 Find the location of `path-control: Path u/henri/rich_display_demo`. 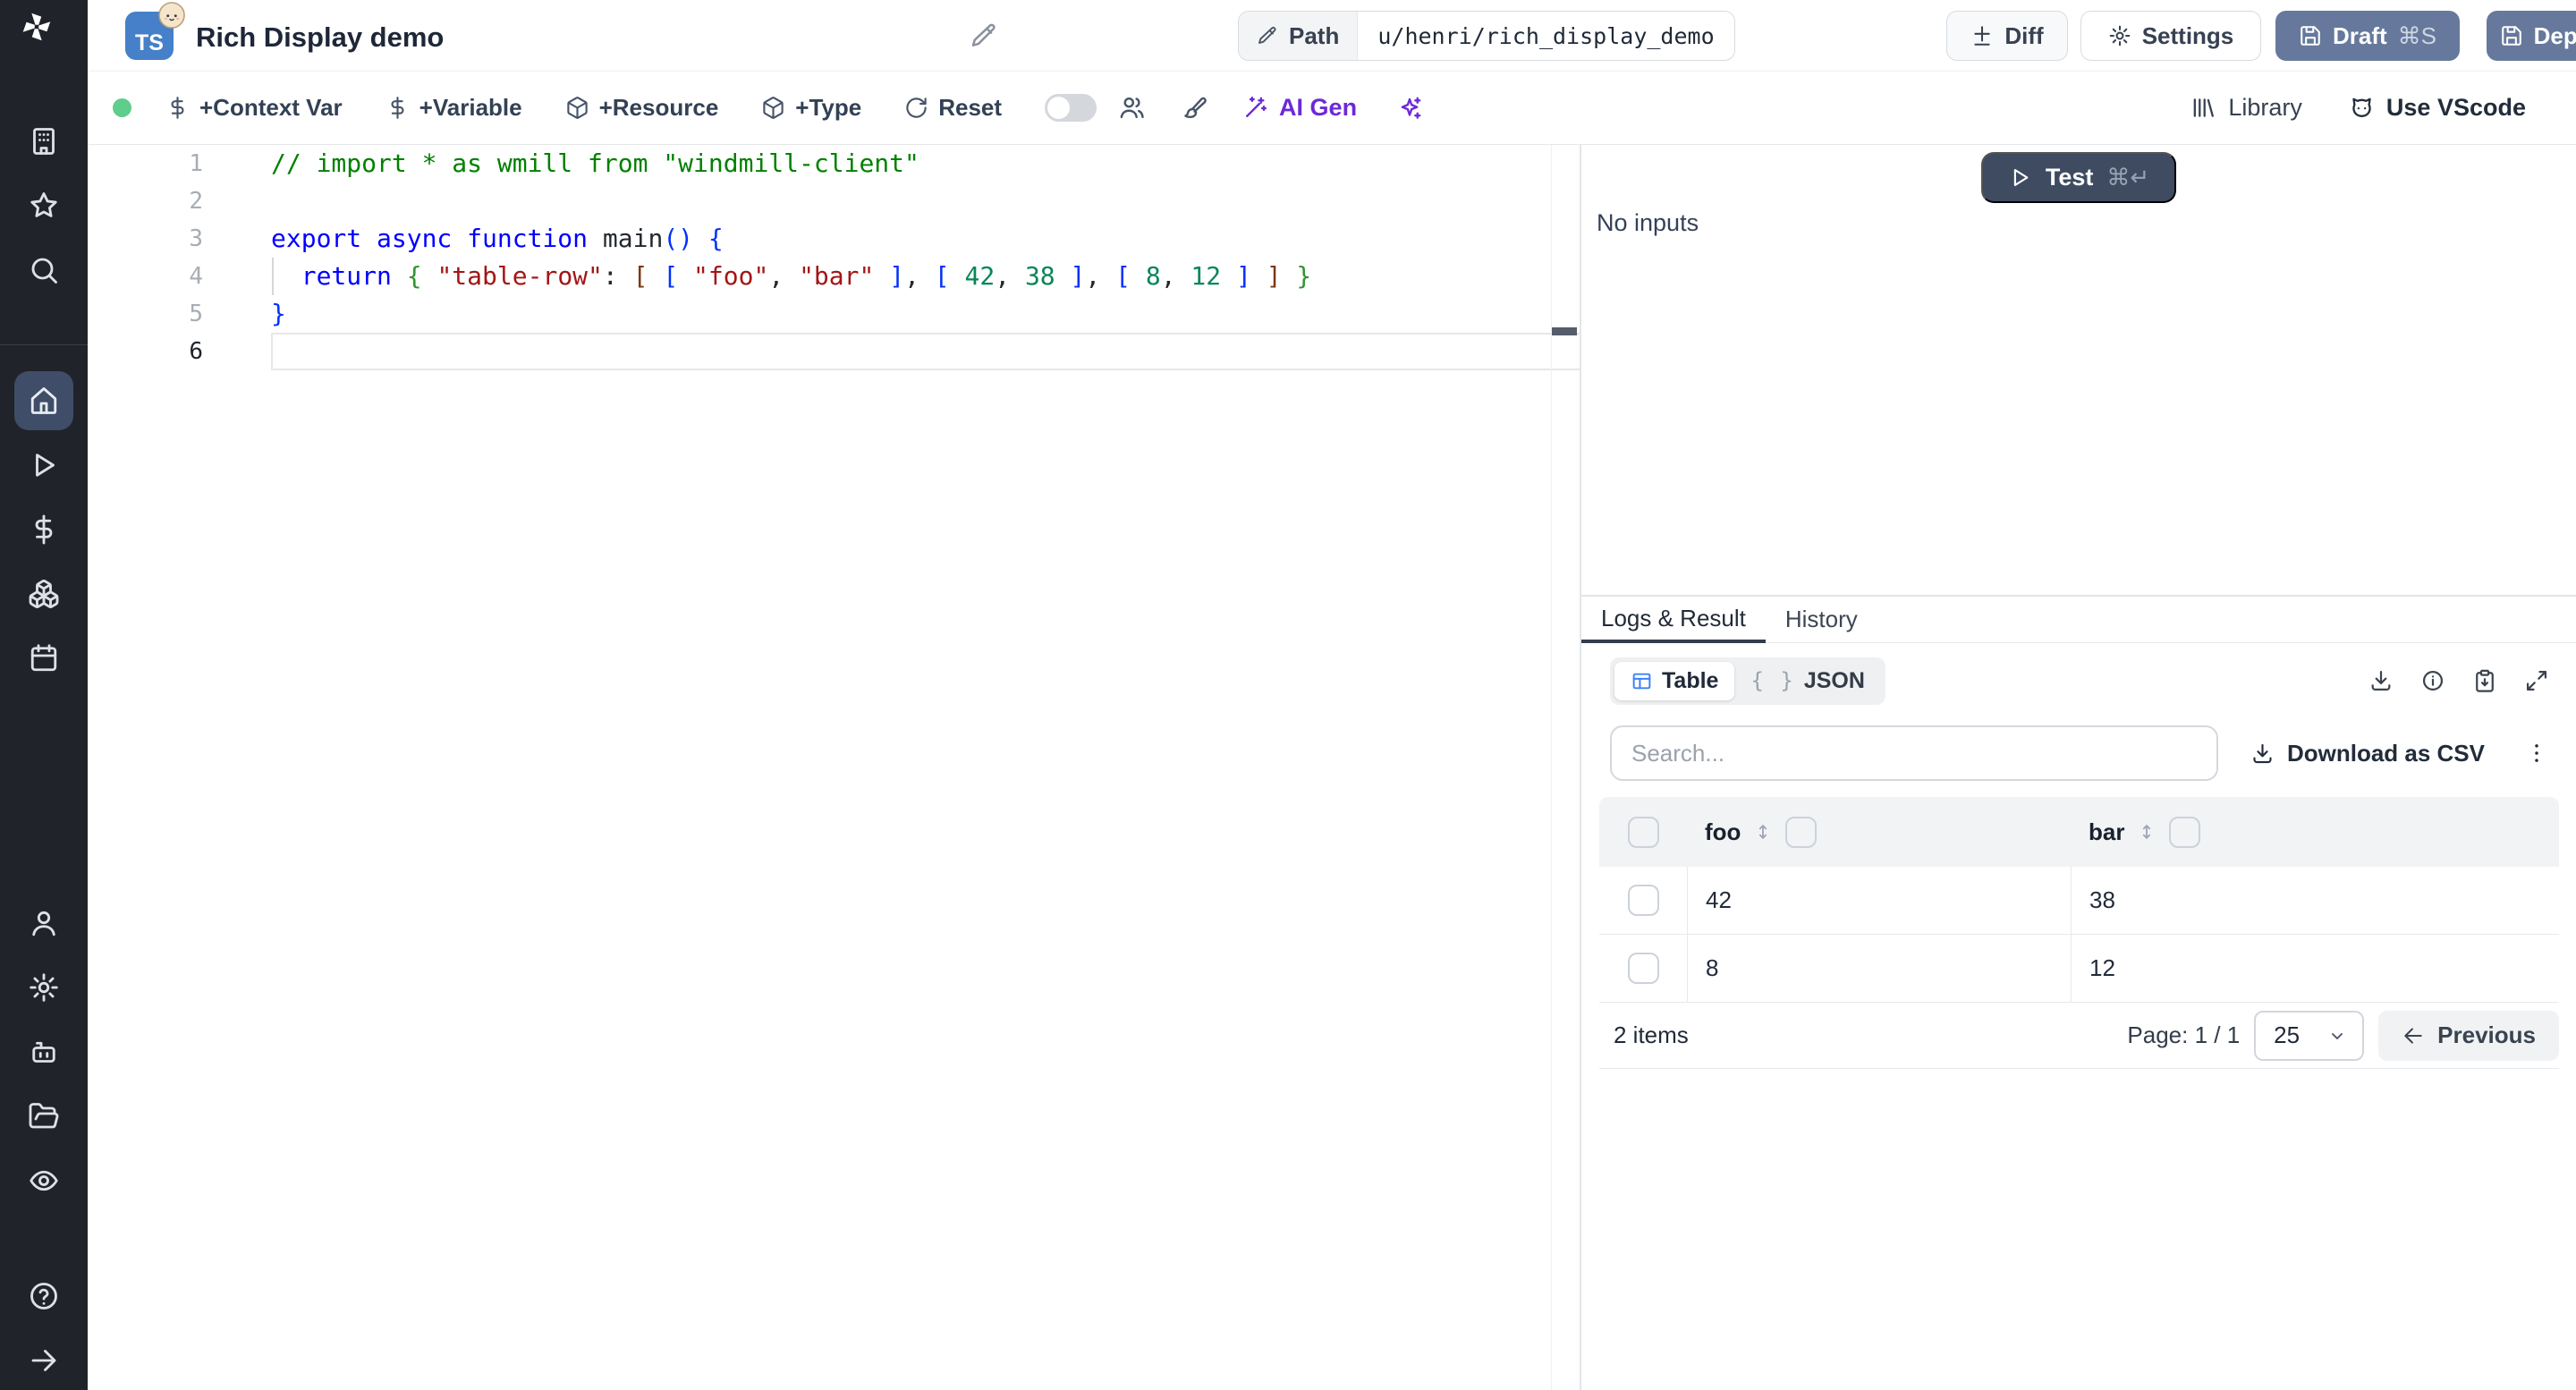

path-control: Path u/henri/rich_display_demo is located at coordinates (1486, 36).